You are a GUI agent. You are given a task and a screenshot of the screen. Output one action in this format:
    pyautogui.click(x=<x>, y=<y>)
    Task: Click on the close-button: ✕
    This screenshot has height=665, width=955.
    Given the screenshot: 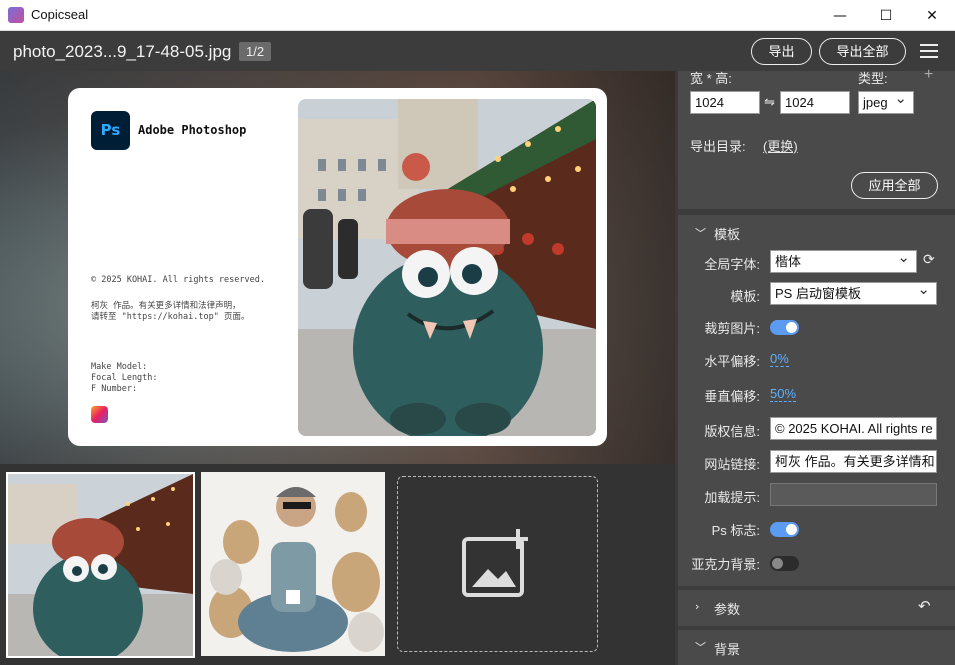 What is the action you would take?
    pyautogui.click(x=932, y=15)
    